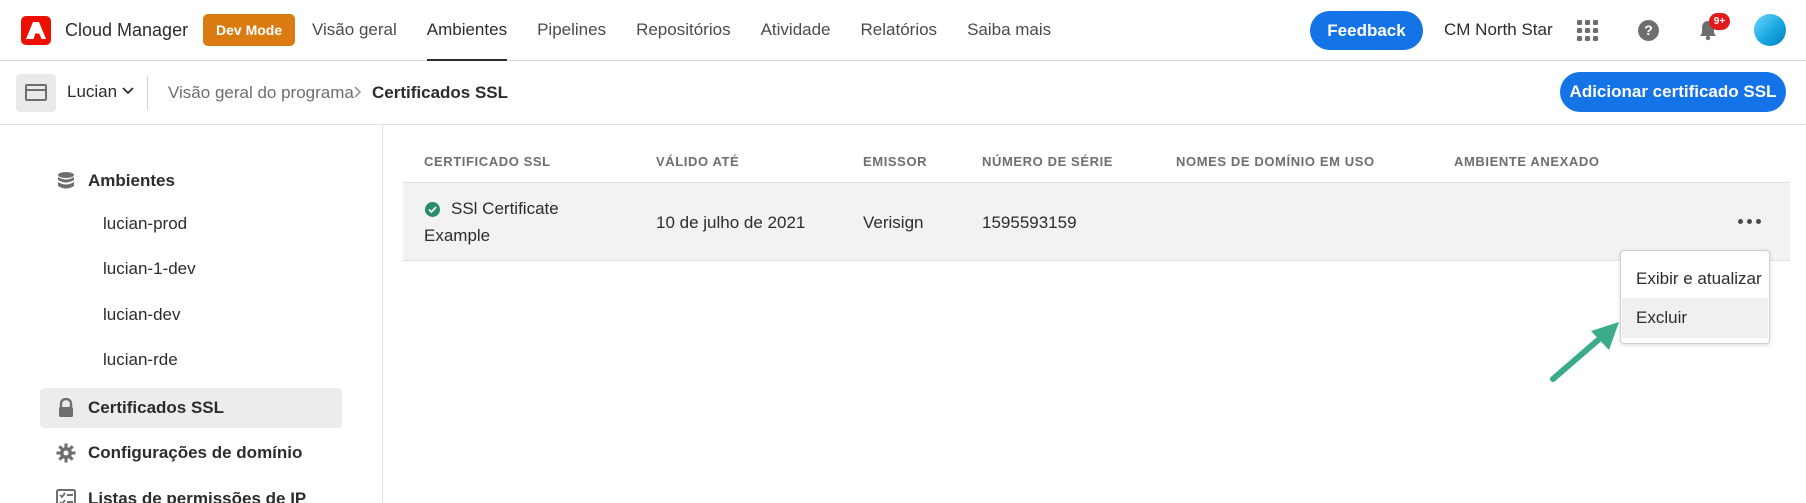  I want to click on menu-item-delete: Excluir, so click(1695, 318).